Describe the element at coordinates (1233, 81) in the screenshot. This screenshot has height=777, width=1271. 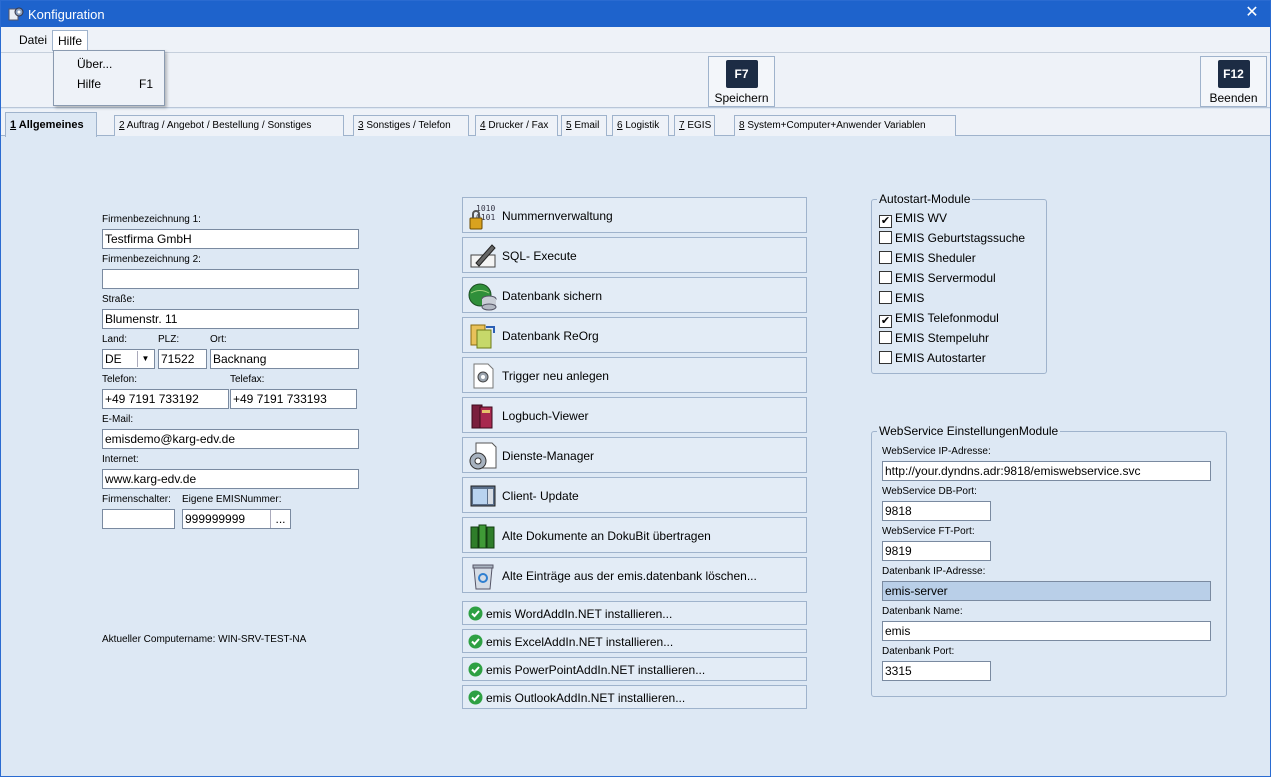
I see `exit-button: F12 Beenden` at that location.